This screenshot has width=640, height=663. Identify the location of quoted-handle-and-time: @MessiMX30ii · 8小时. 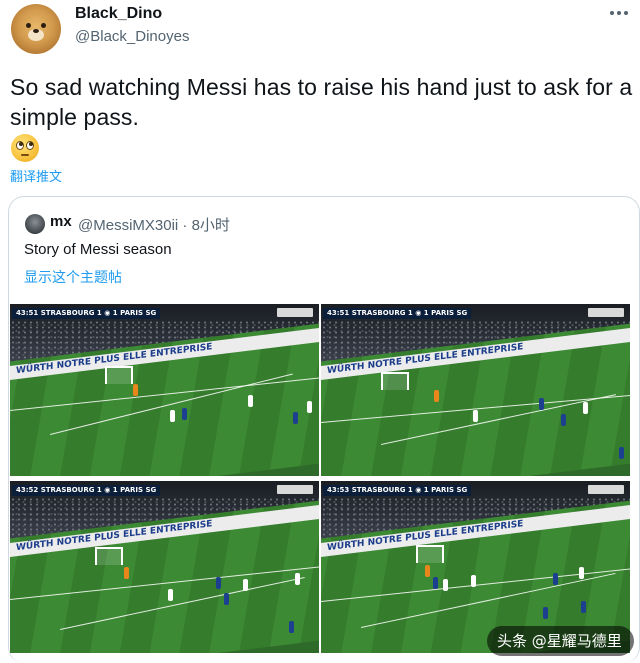
(154, 225).